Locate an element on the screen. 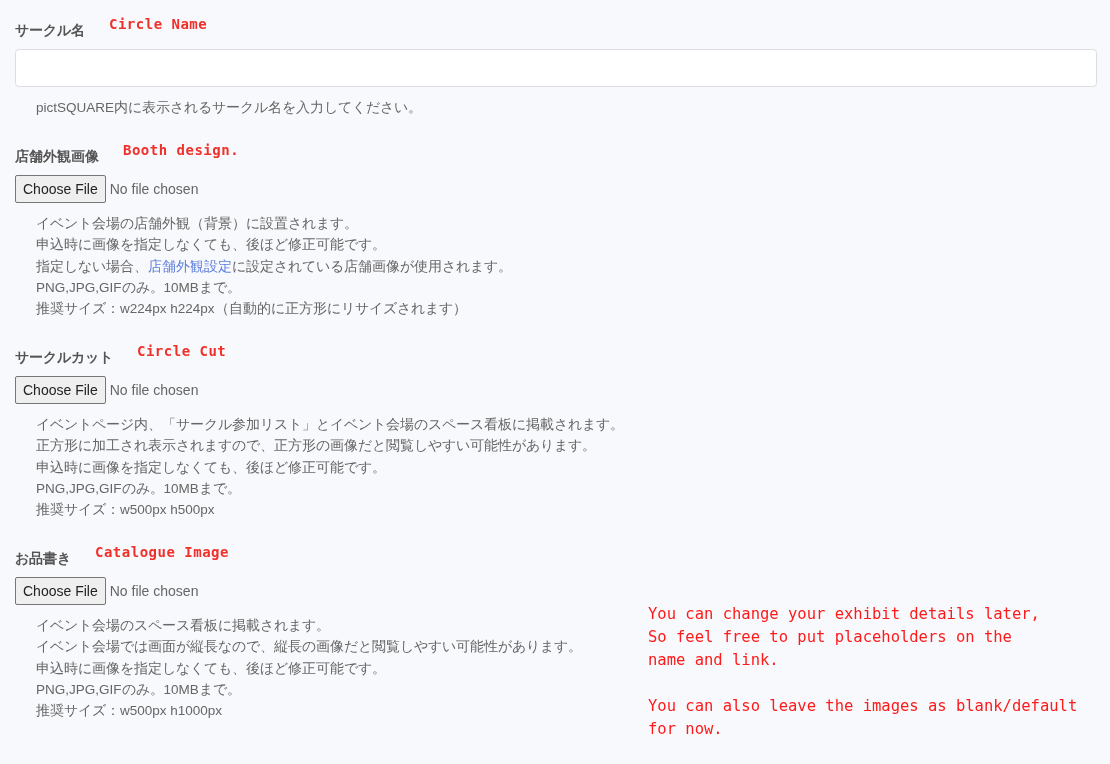 Image resolution: width=1110 pixels, height=764 pixels. annotation-text: Catalogue Image is located at coordinates (162, 553).